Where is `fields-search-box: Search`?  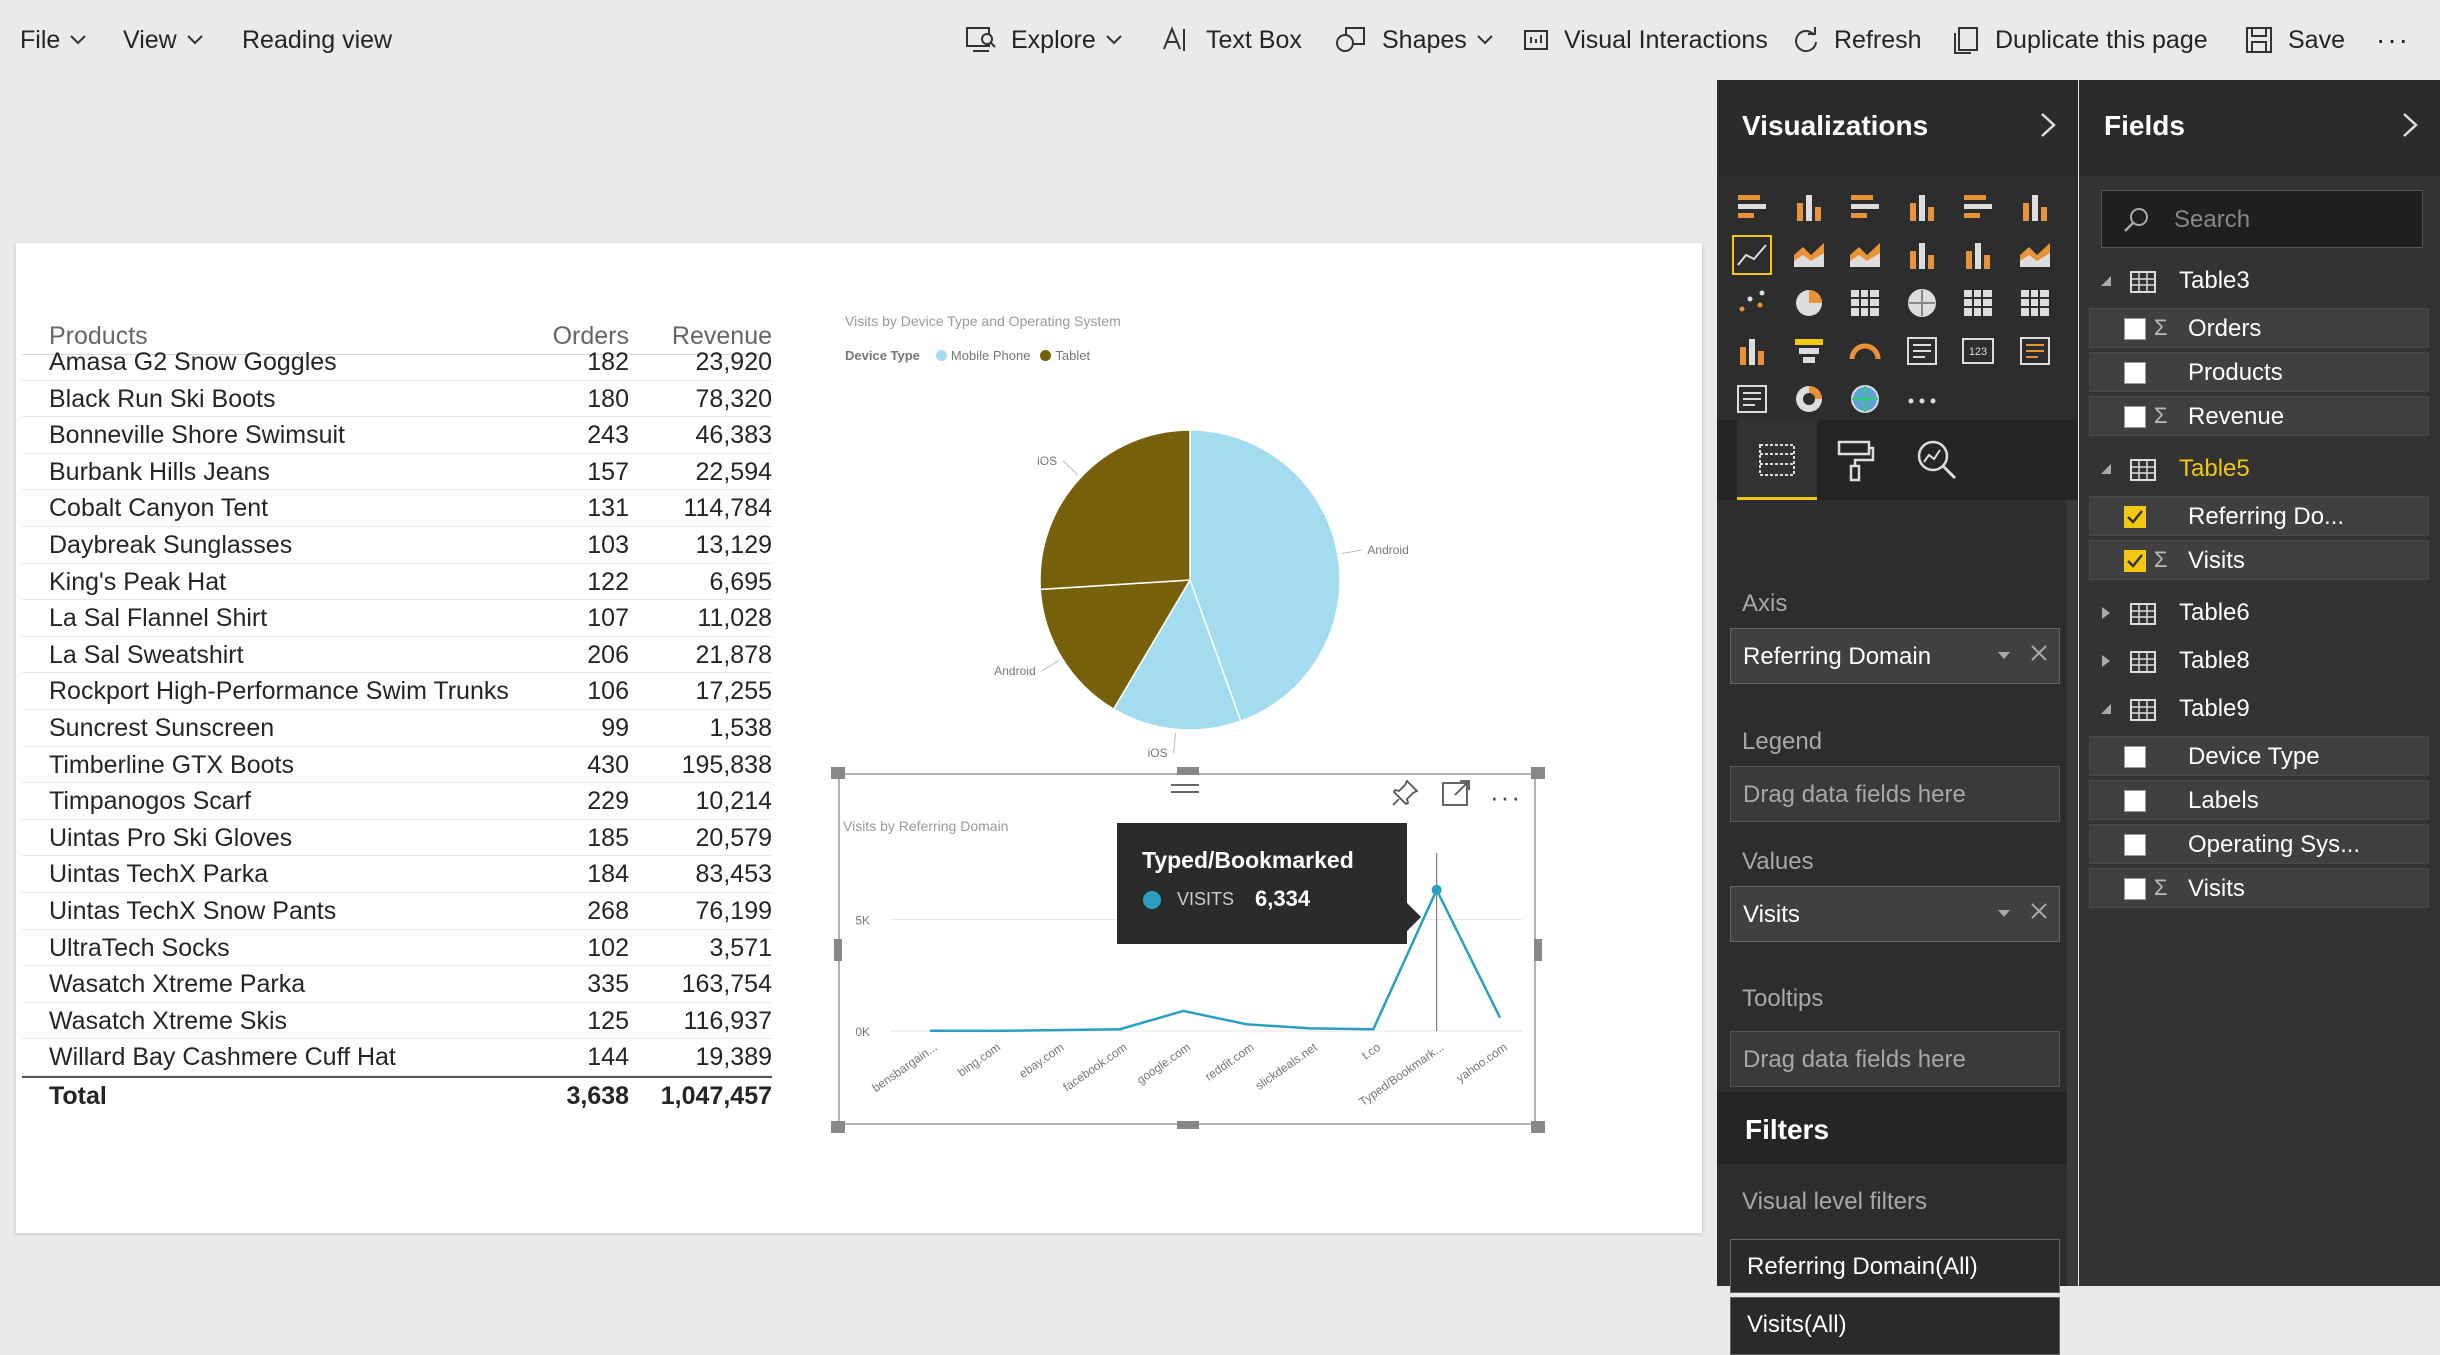 fields-search-box: Search is located at coordinates (2262, 219).